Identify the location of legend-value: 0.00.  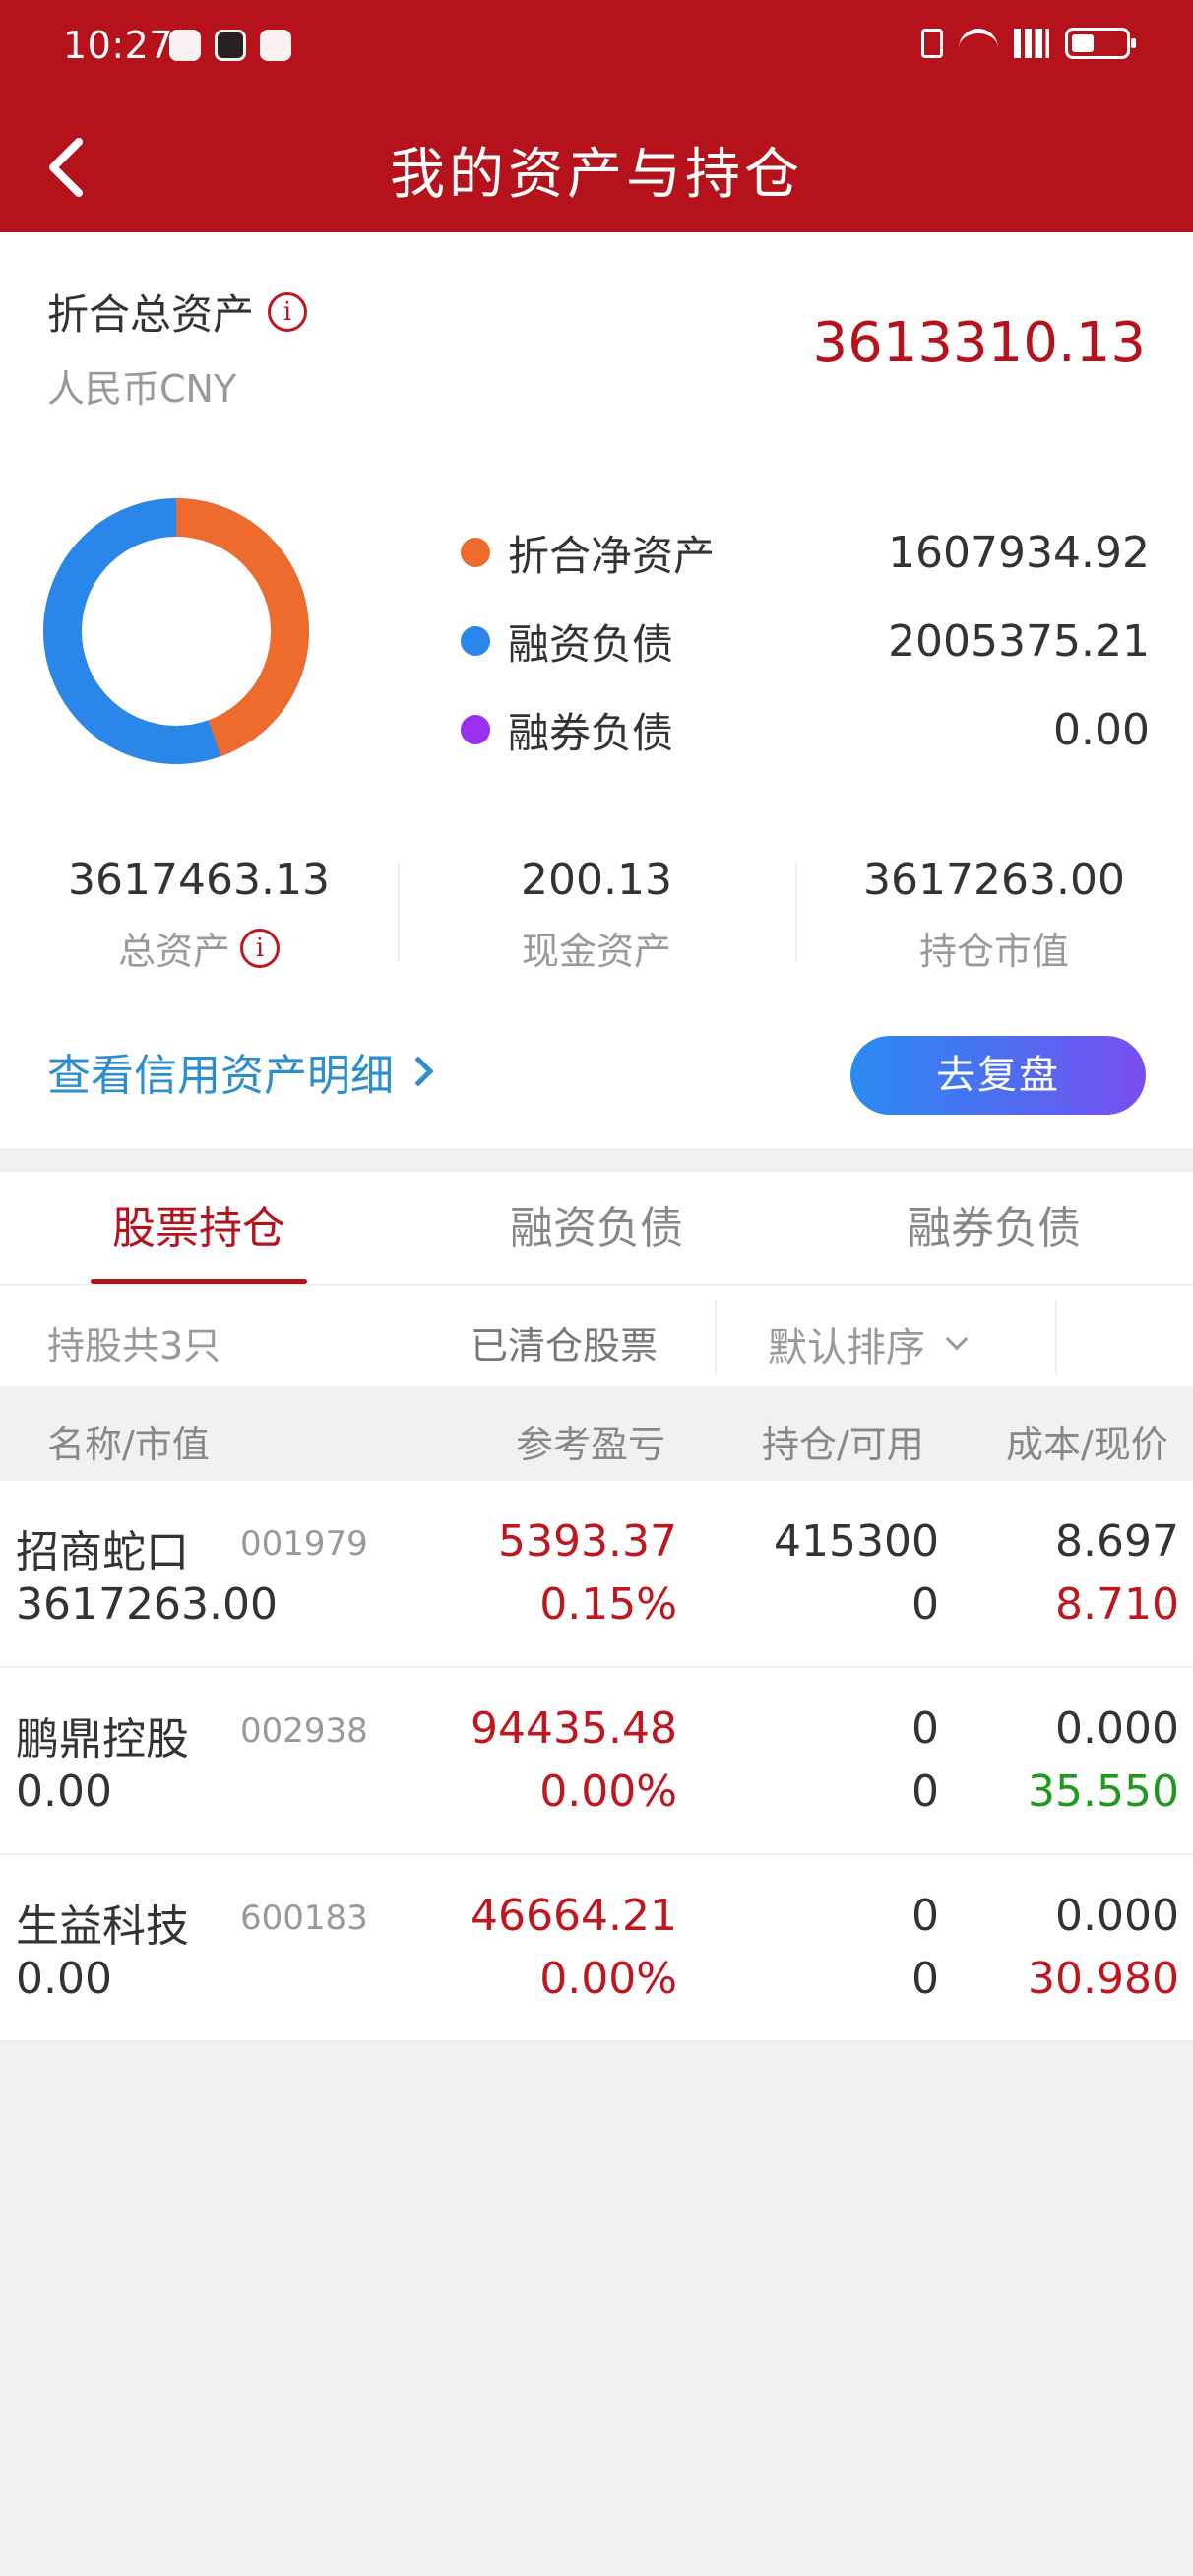
(1101, 729).